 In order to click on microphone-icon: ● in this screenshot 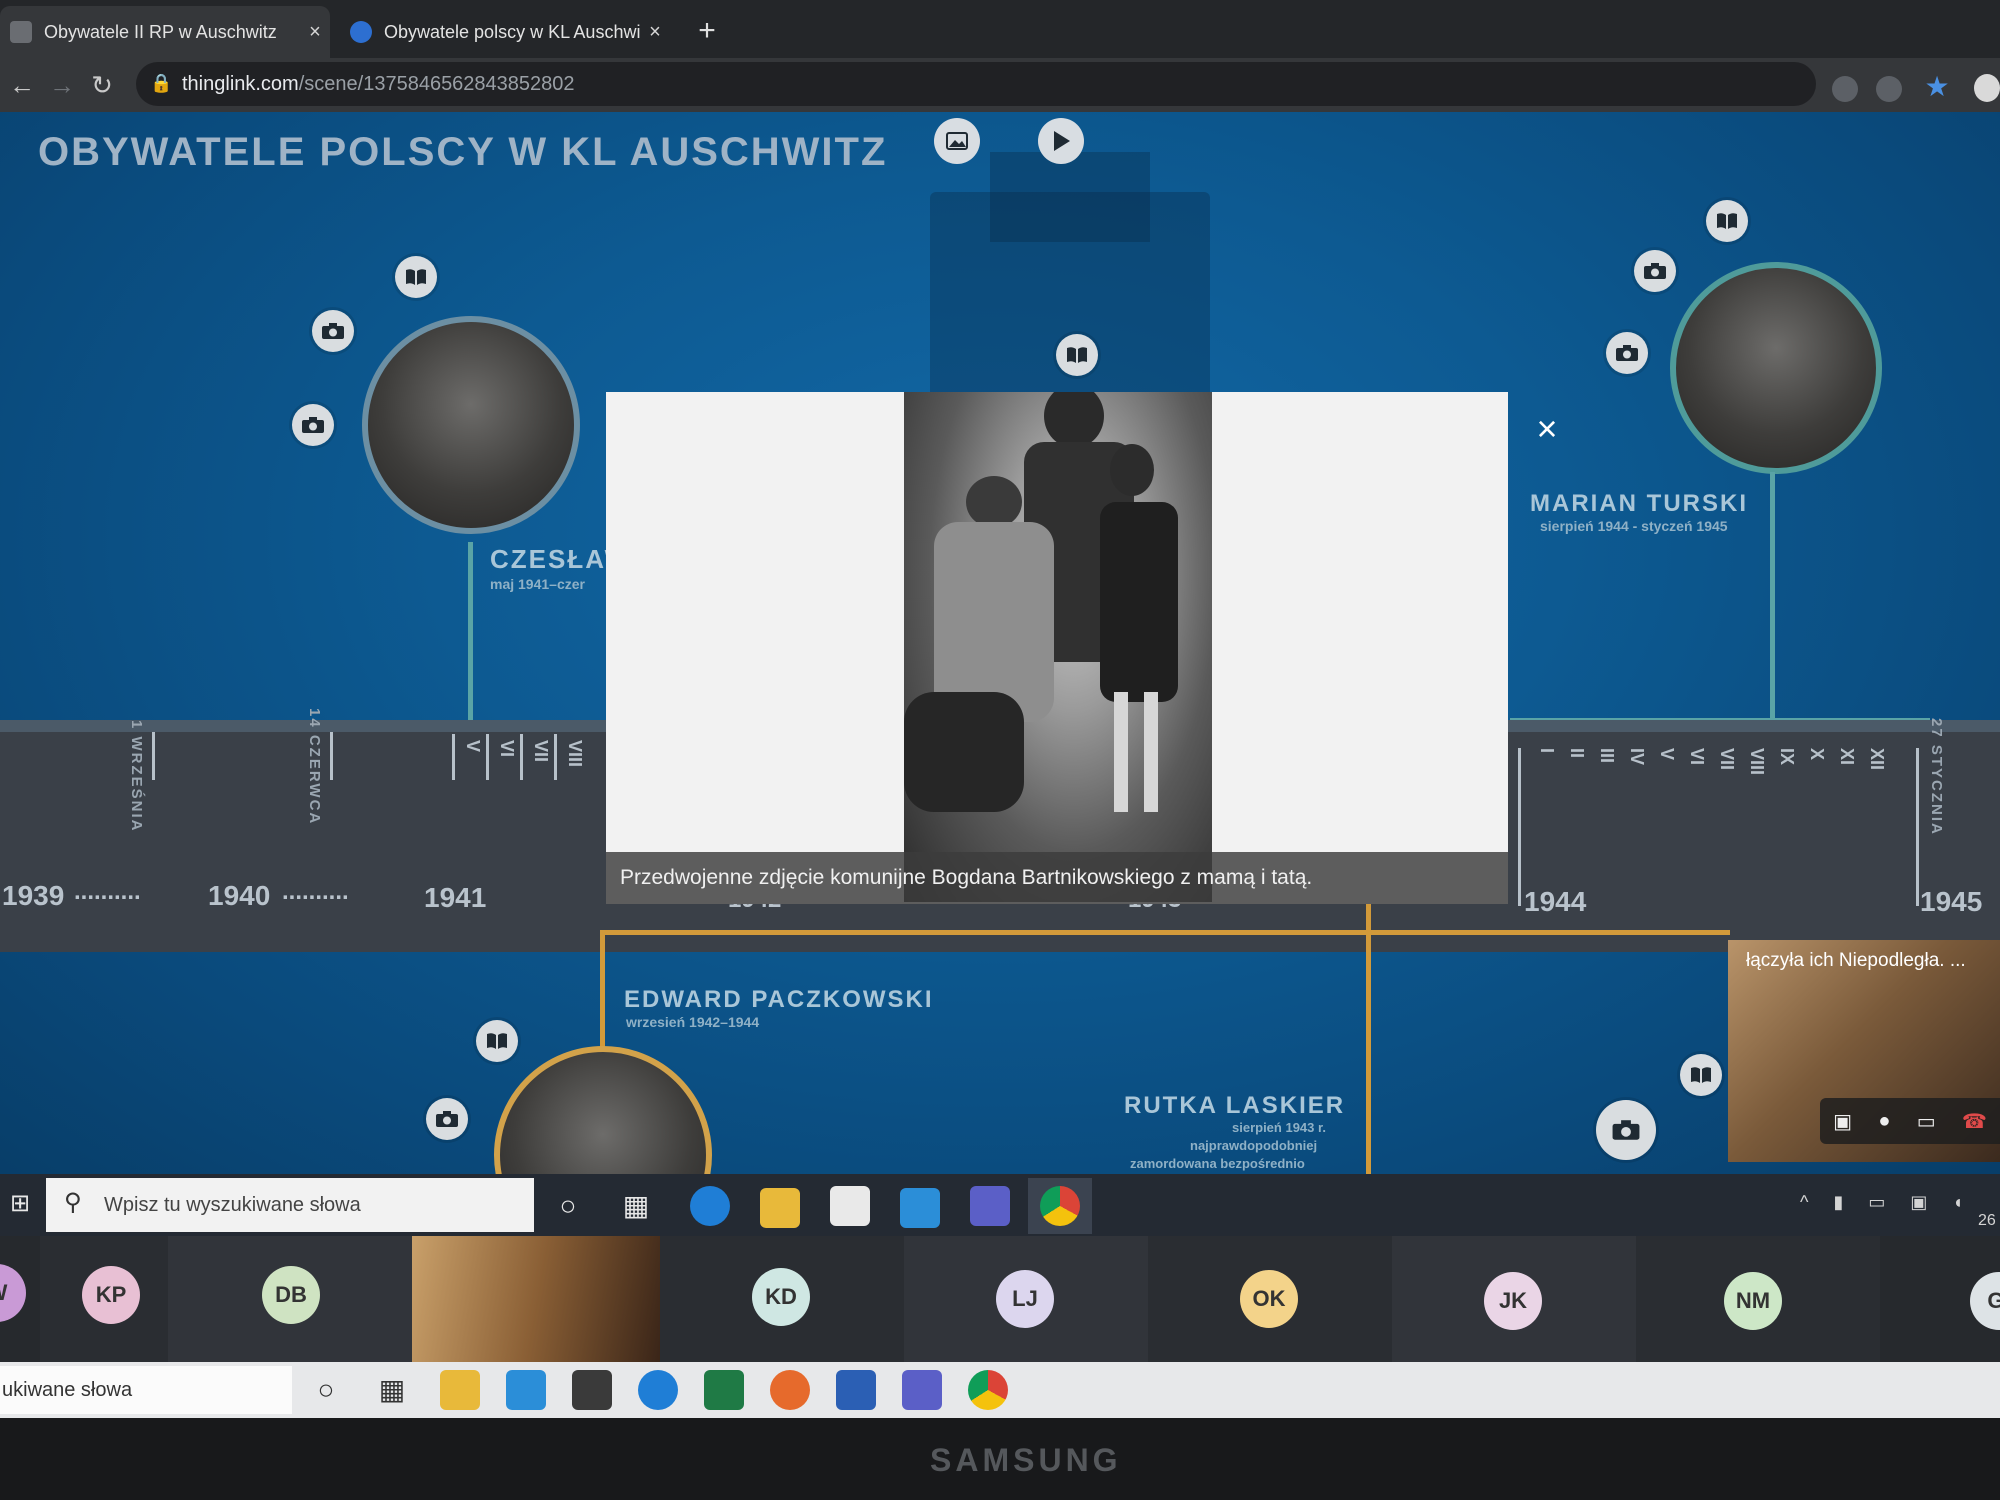, I will do `click(1884, 1121)`.